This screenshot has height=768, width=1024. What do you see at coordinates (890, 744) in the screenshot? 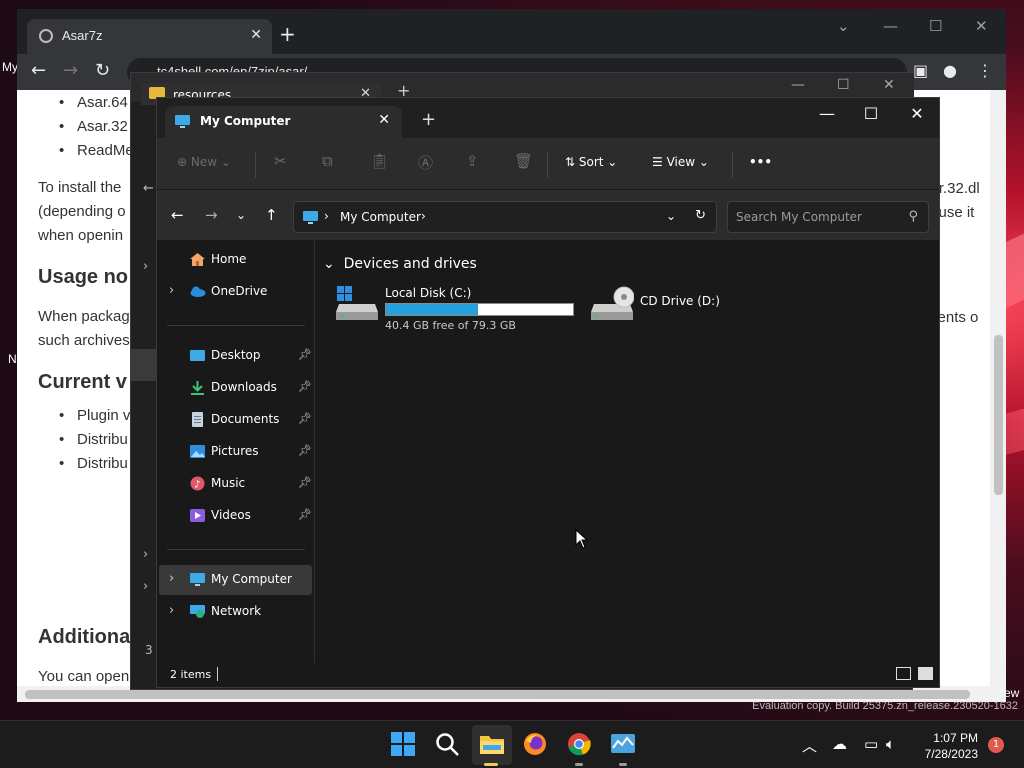
I see `volume-icon: 🔈︎` at bounding box center [890, 744].